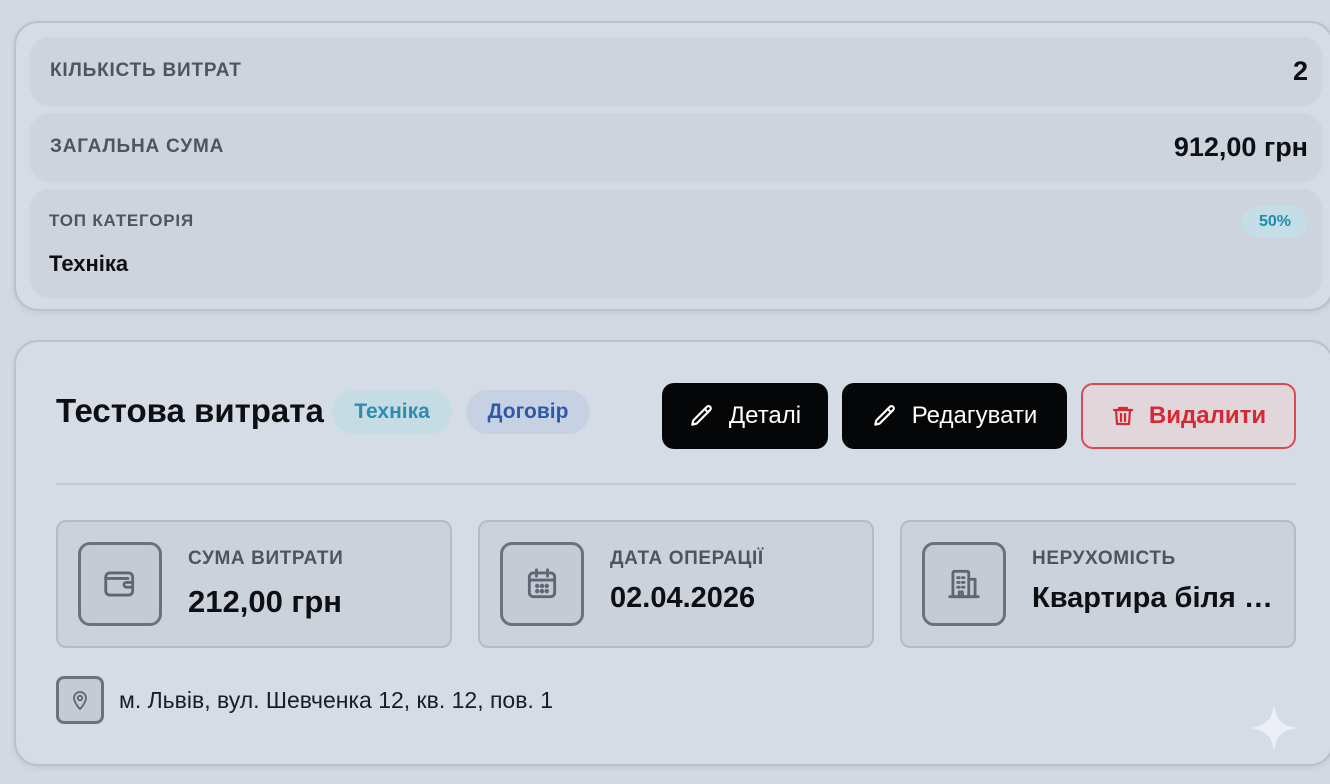 This screenshot has width=1330, height=784. I want to click on calendar-icon, so click(542, 584).